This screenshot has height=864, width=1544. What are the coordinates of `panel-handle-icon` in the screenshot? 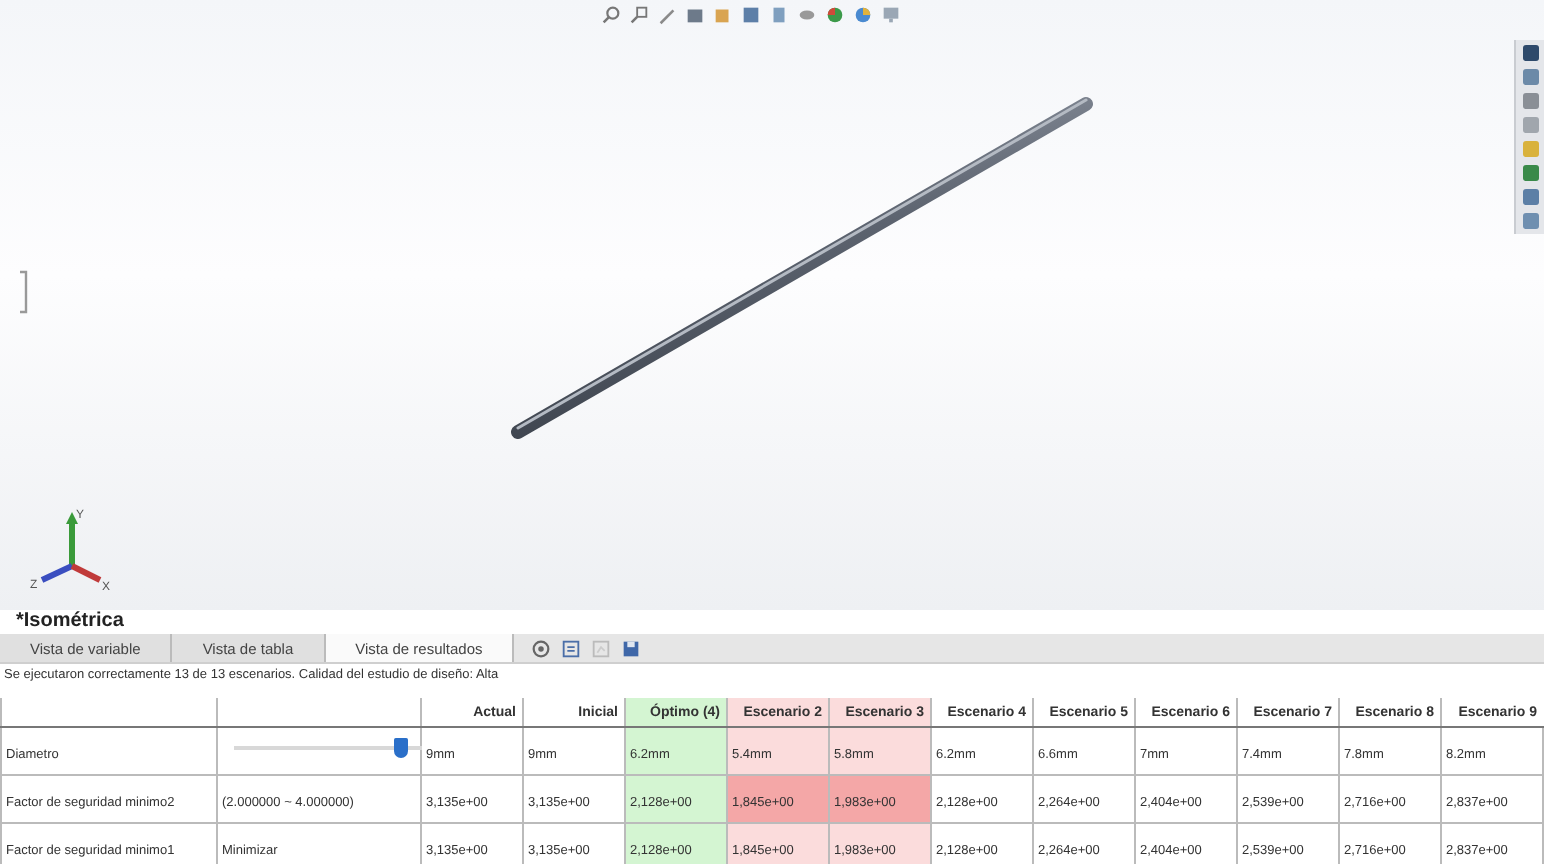 It's located at (23, 292).